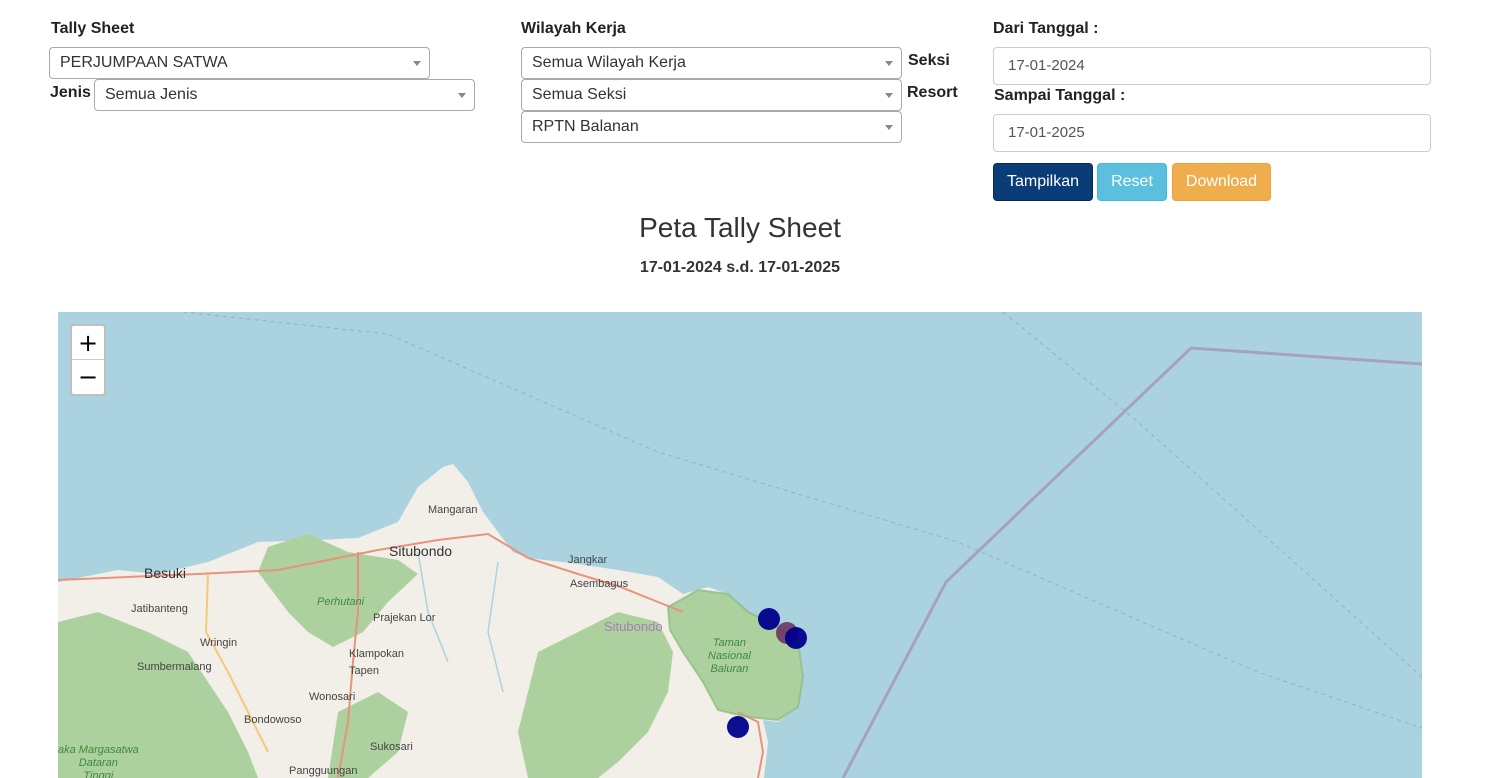 The image size is (1490, 778). What do you see at coordinates (1132, 182) in the screenshot?
I see `reset-button: Reset` at bounding box center [1132, 182].